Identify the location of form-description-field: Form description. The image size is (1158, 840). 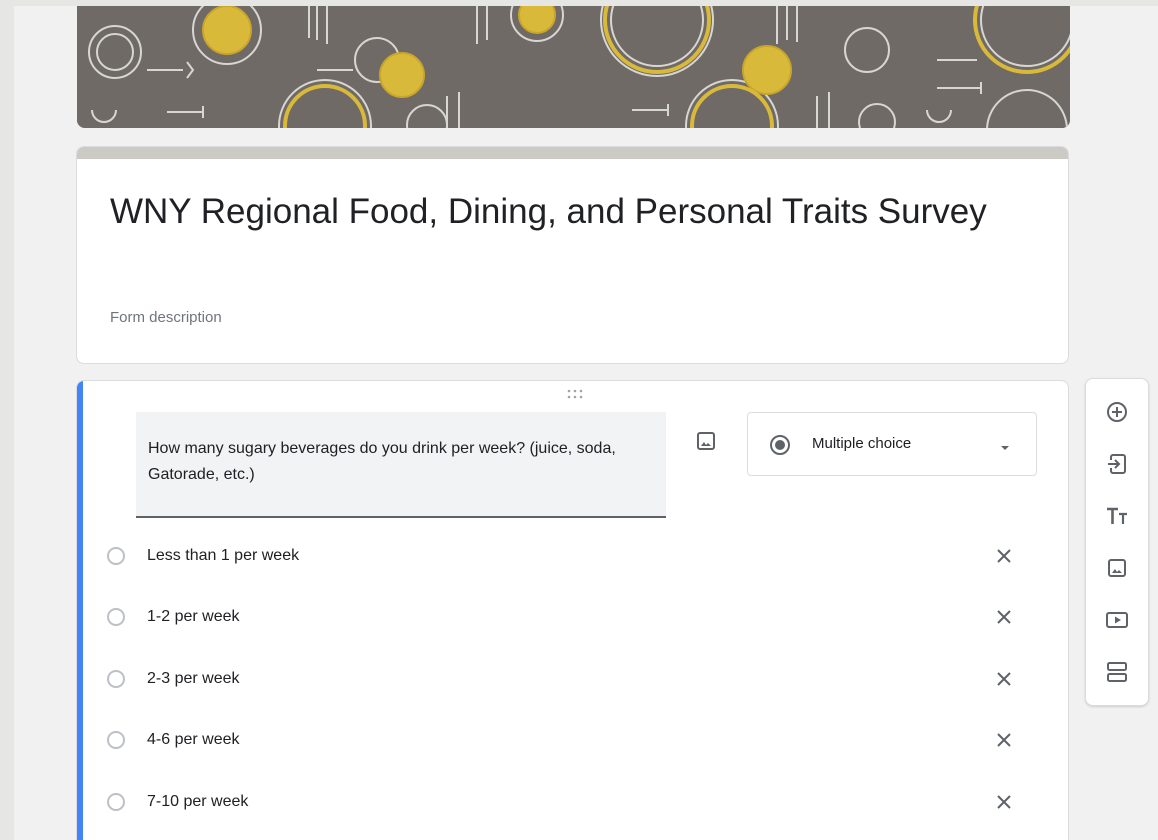
(166, 317).